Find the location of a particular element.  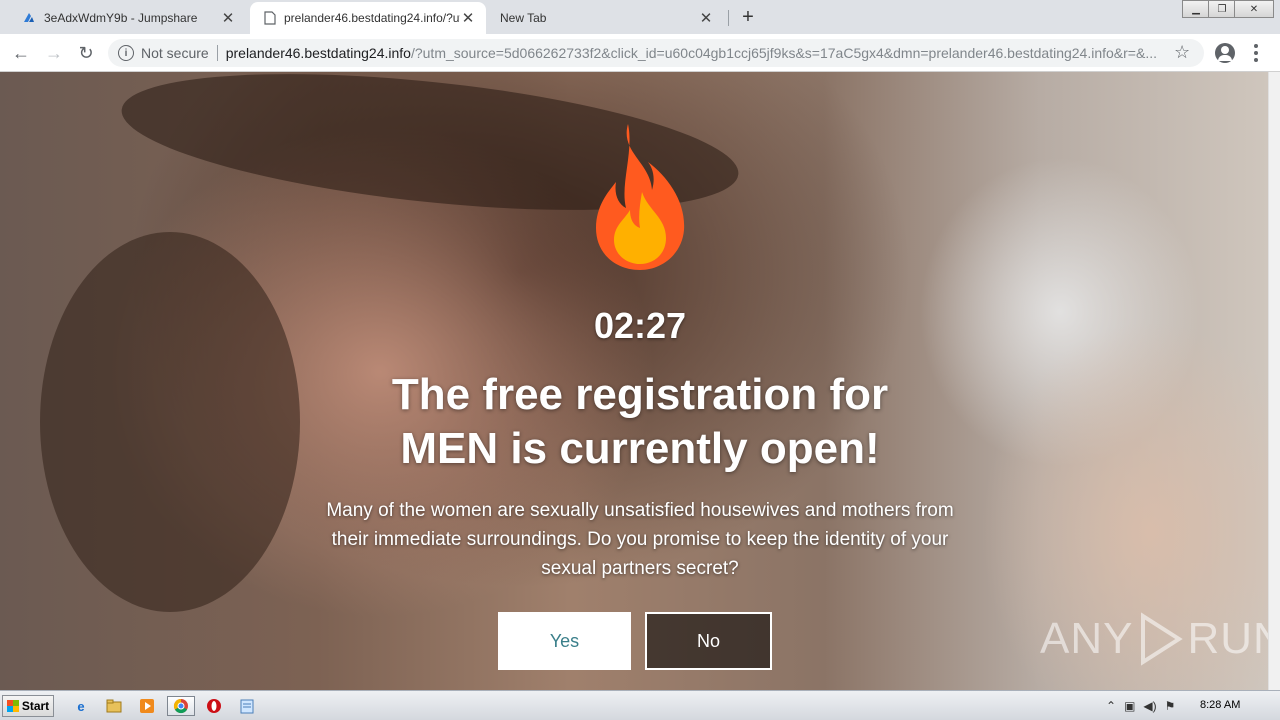

tab-divider is located at coordinates (728, 18).